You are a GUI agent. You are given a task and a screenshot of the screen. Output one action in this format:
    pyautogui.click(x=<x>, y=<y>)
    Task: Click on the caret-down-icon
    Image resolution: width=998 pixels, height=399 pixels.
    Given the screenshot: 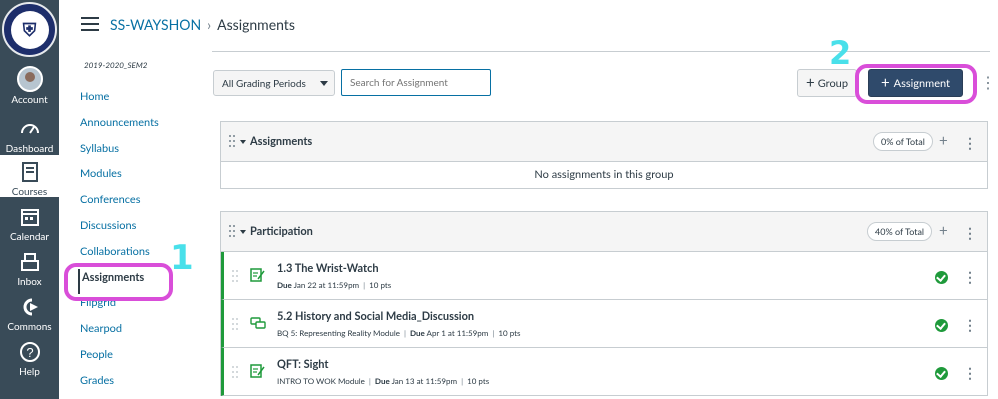 What is the action you would take?
    pyautogui.click(x=324, y=83)
    